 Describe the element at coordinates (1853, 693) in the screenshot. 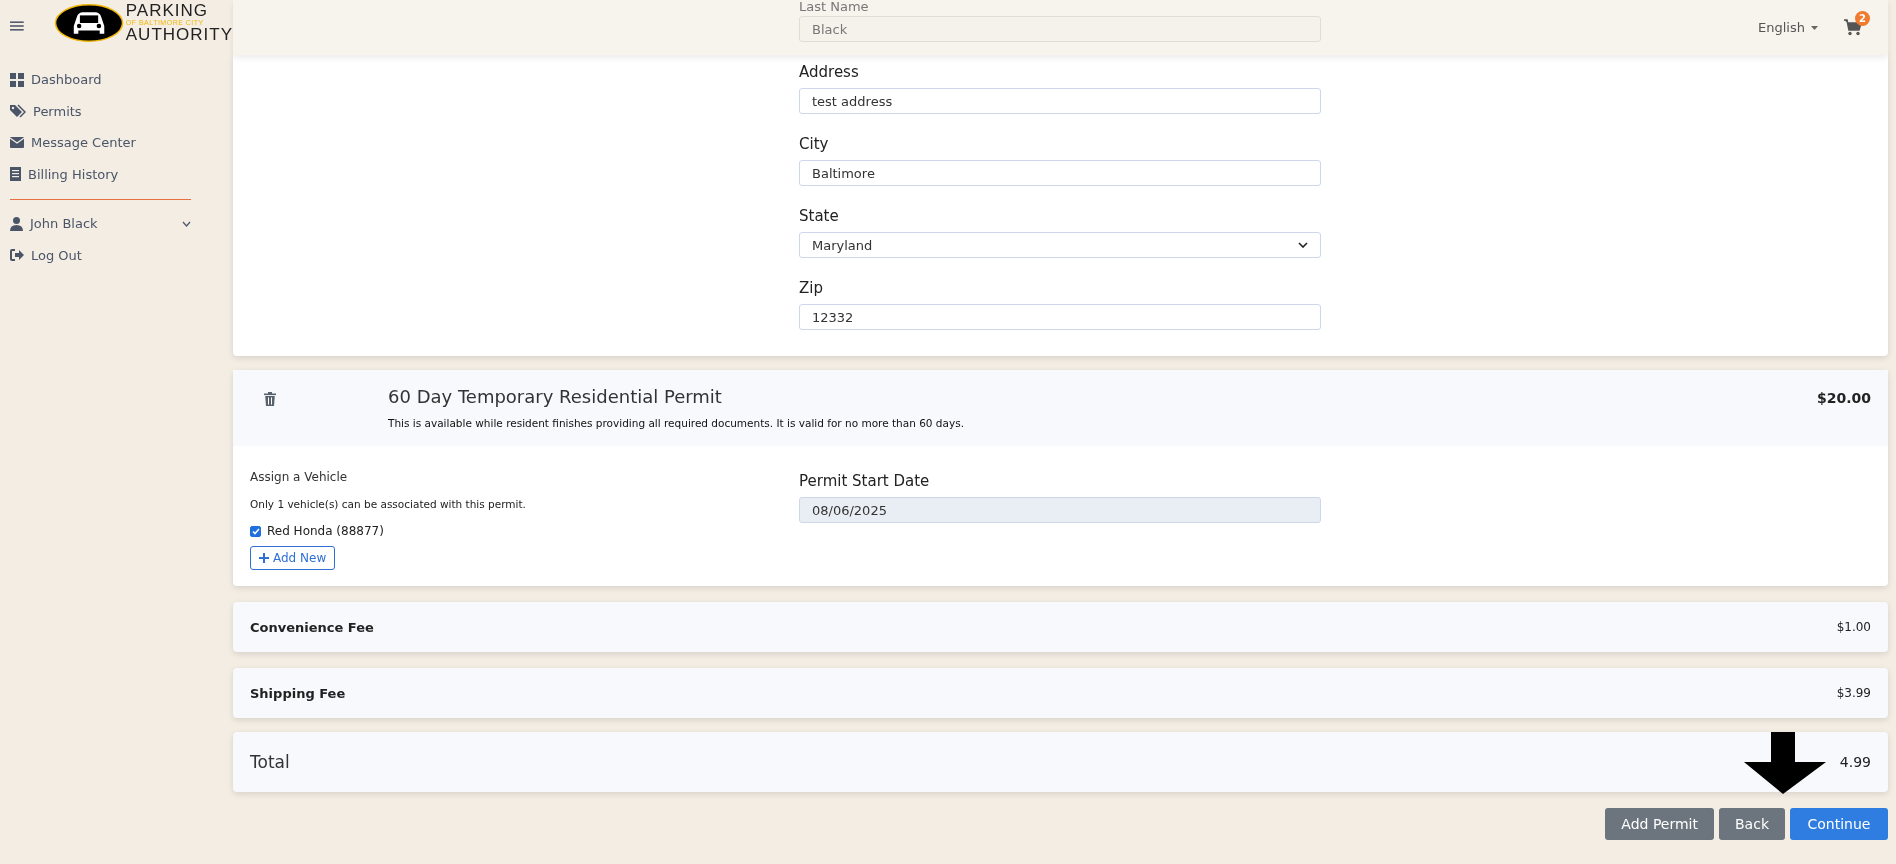

I see `fee-amount: $3.99` at that location.